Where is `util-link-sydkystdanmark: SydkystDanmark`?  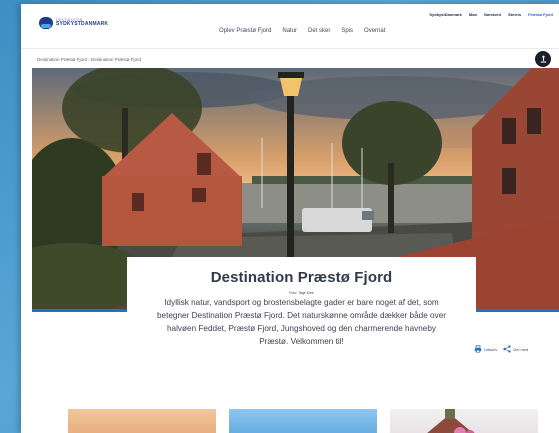
util-link-sydkystdanmark: SydkystDanmark is located at coordinates (445, 14).